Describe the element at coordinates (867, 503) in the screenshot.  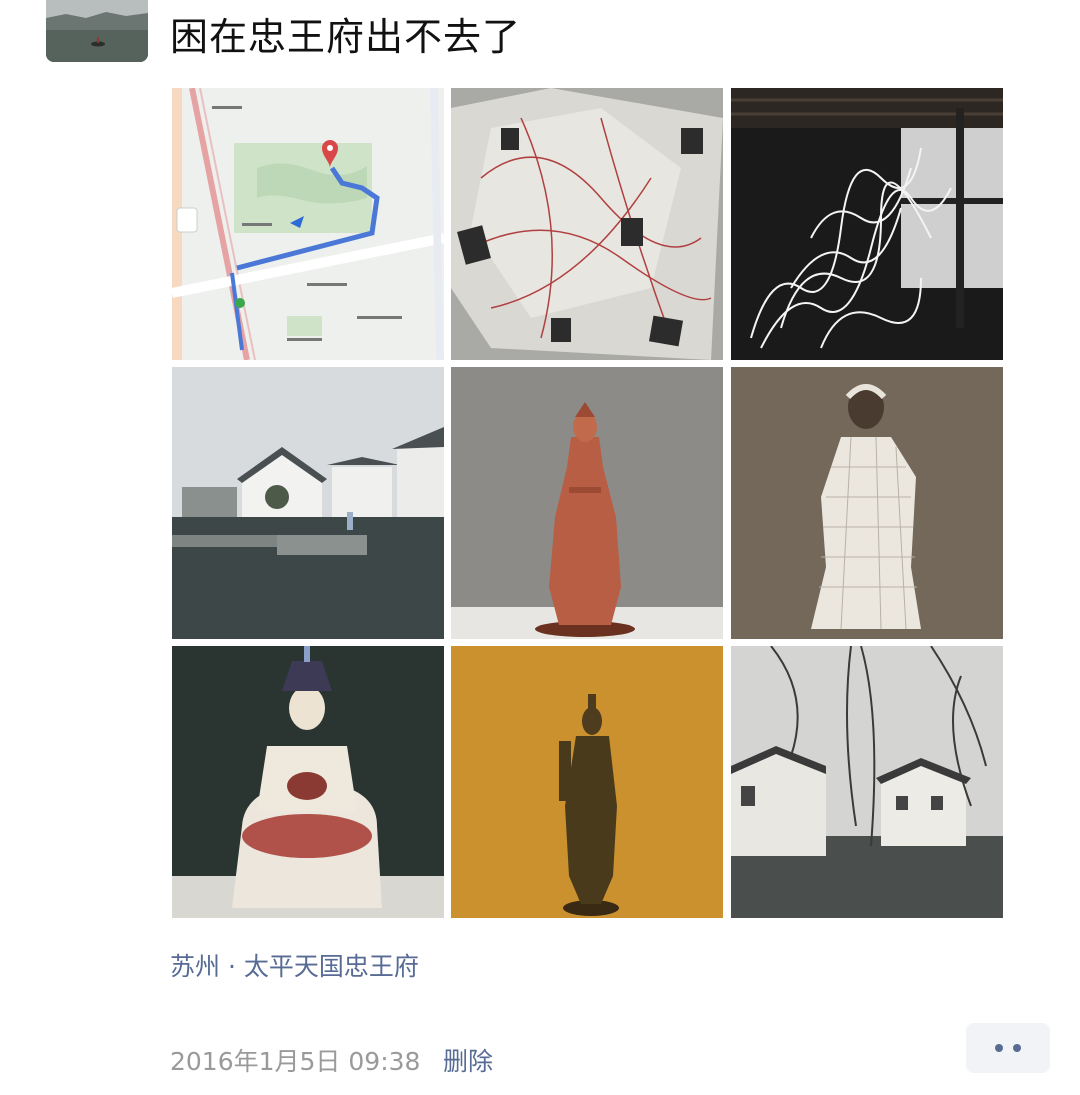
I see `photo-white-figure` at that location.